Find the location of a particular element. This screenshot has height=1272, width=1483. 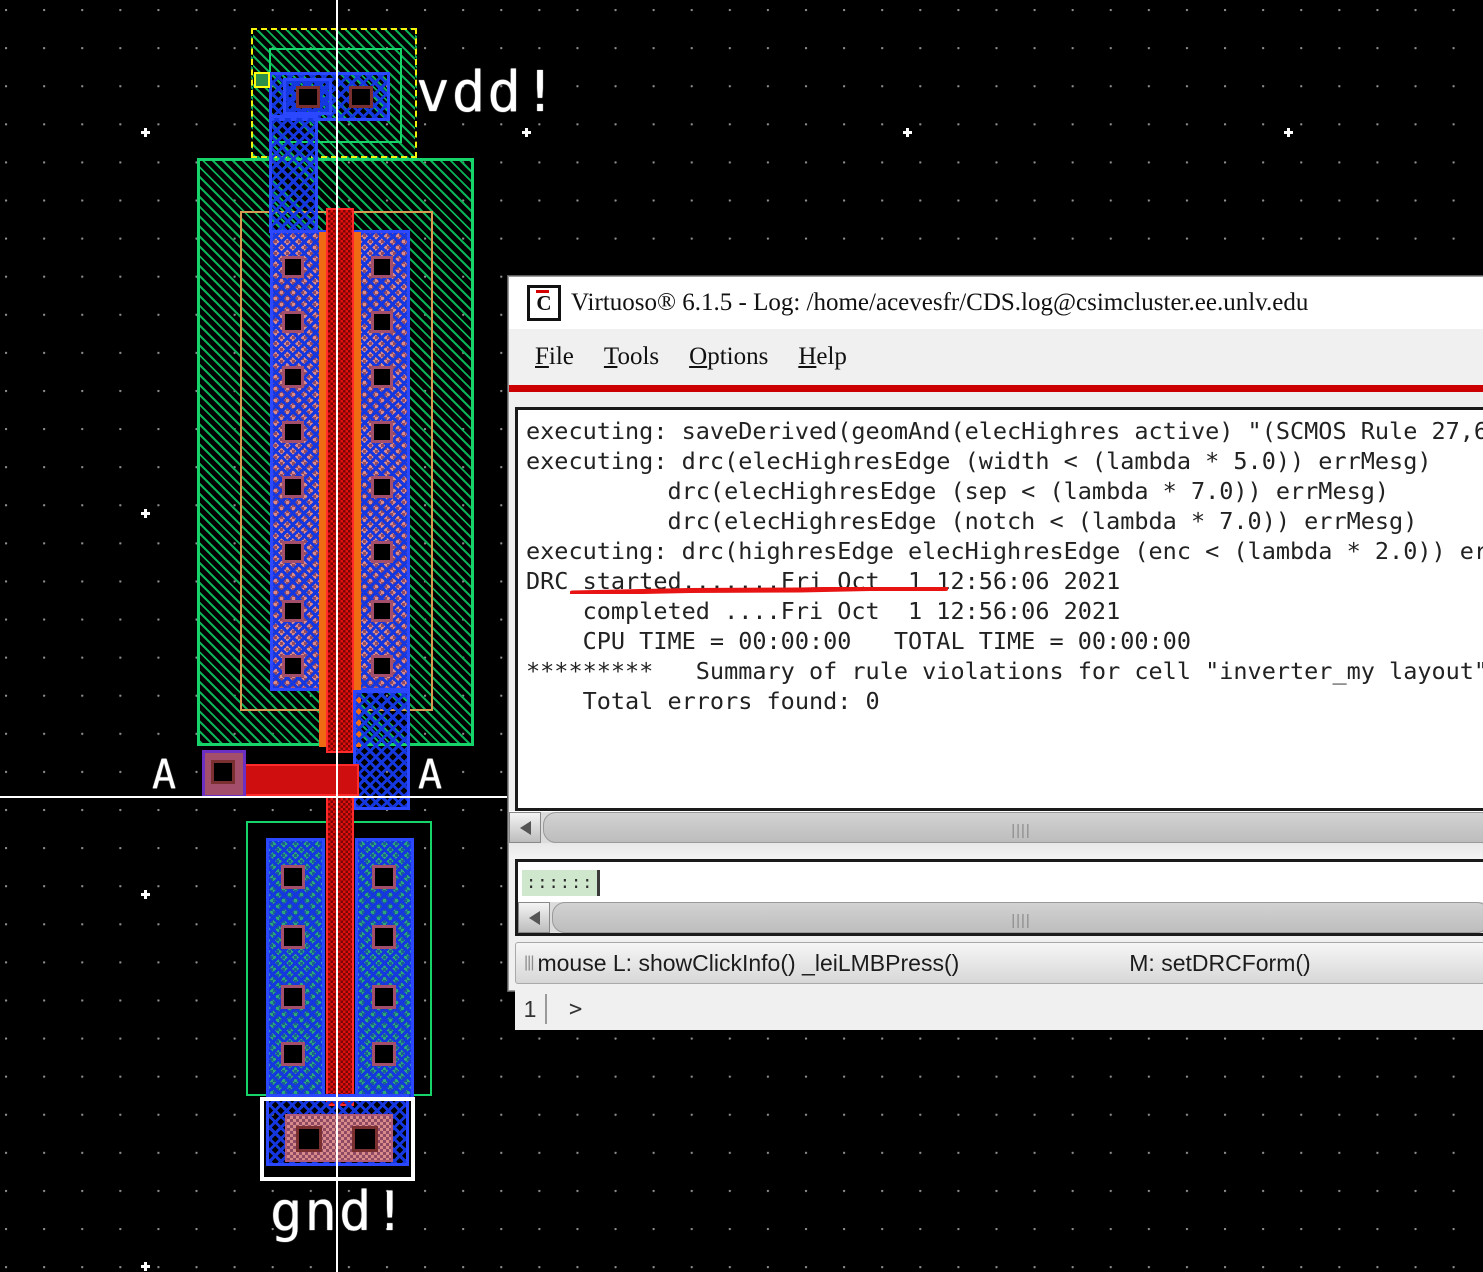

menu-options: Options is located at coordinates (728, 357).